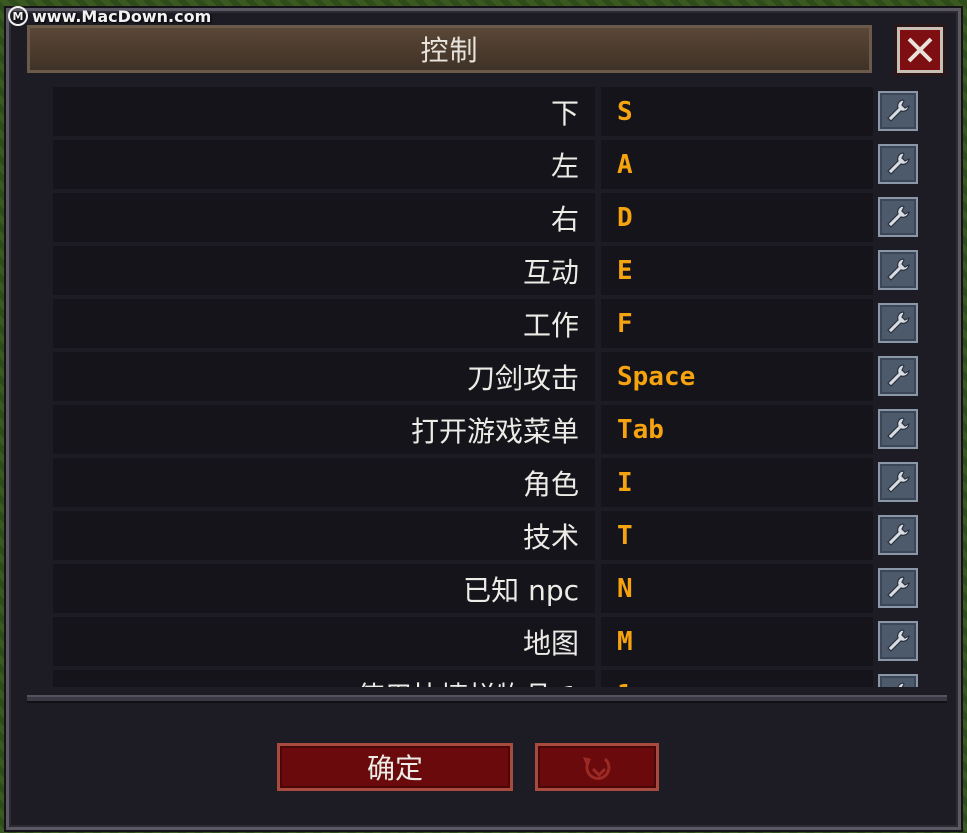  I want to click on binding-key-value: D, so click(737, 217).